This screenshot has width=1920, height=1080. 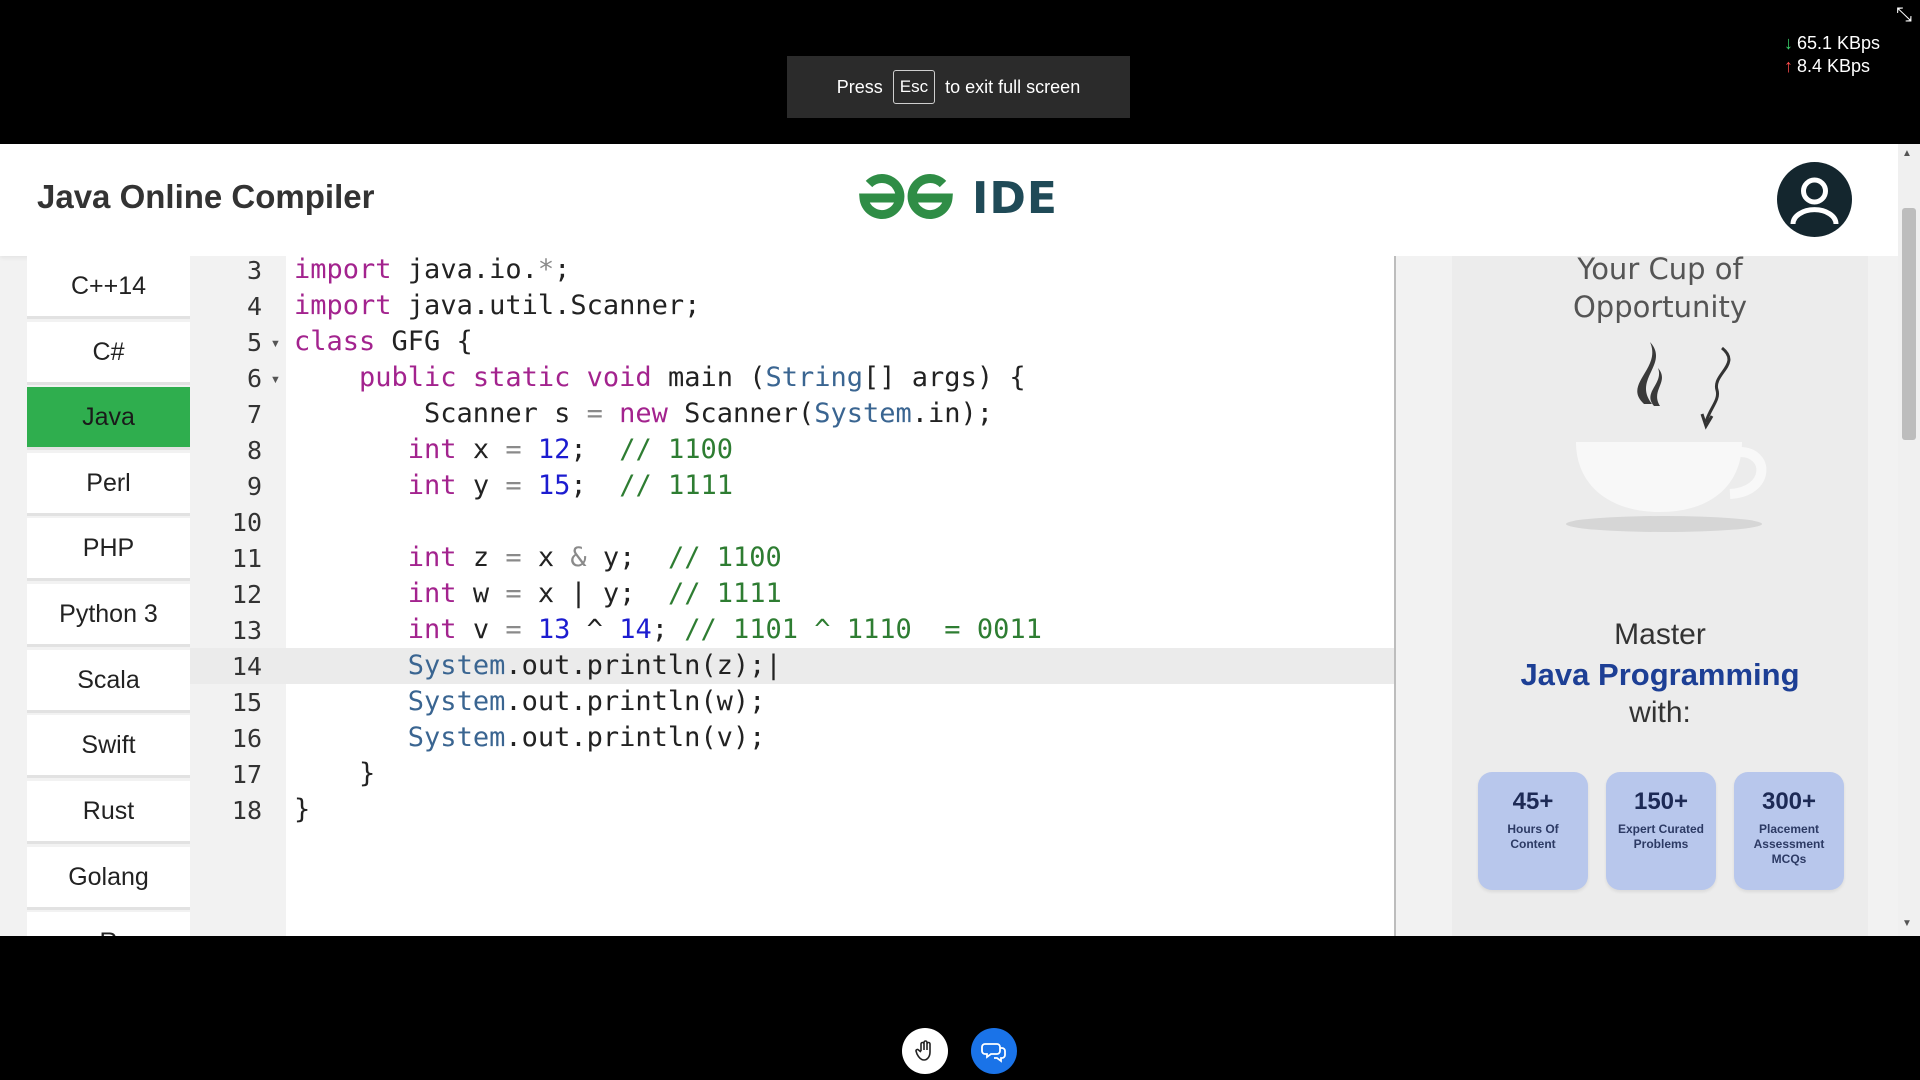 What do you see at coordinates (1660, 288) in the screenshot?
I see `ad-tagline: Your Cup of Opportunity` at bounding box center [1660, 288].